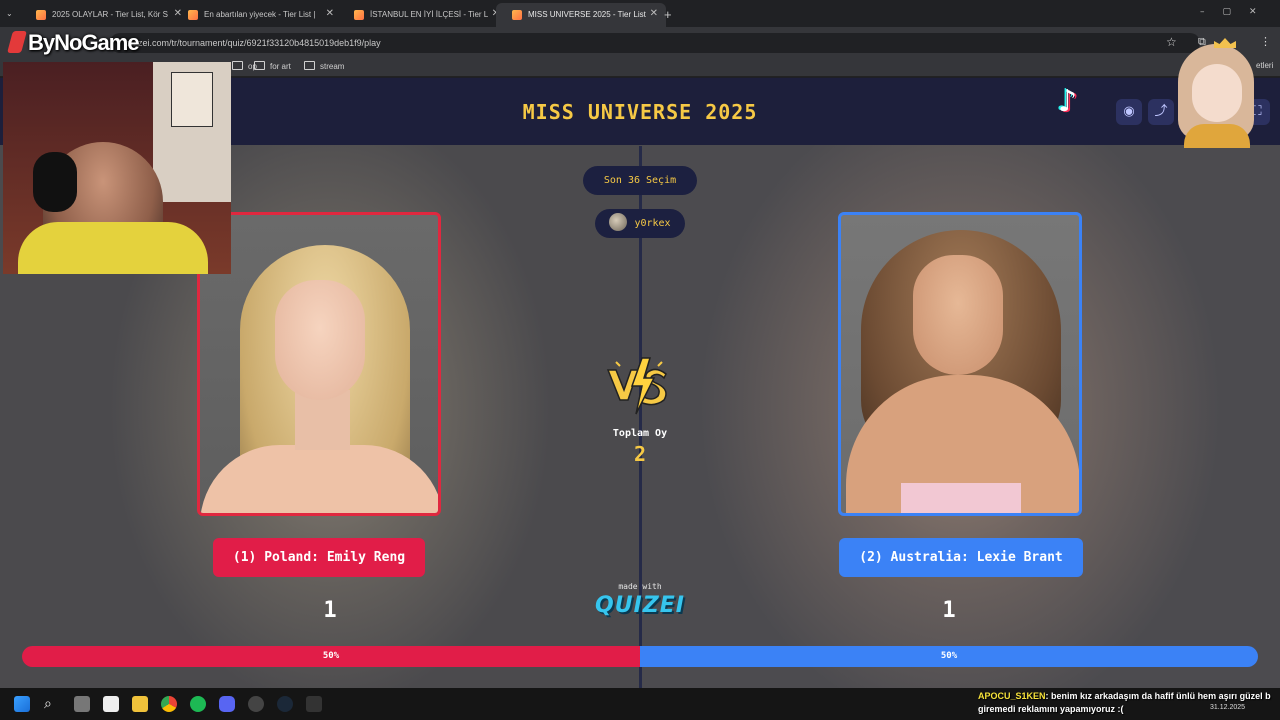 Image resolution: width=1280 pixels, height=720 pixels. What do you see at coordinates (272, 66) in the screenshot?
I see `bookmark-for-art: for art` at bounding box center [272, 66].